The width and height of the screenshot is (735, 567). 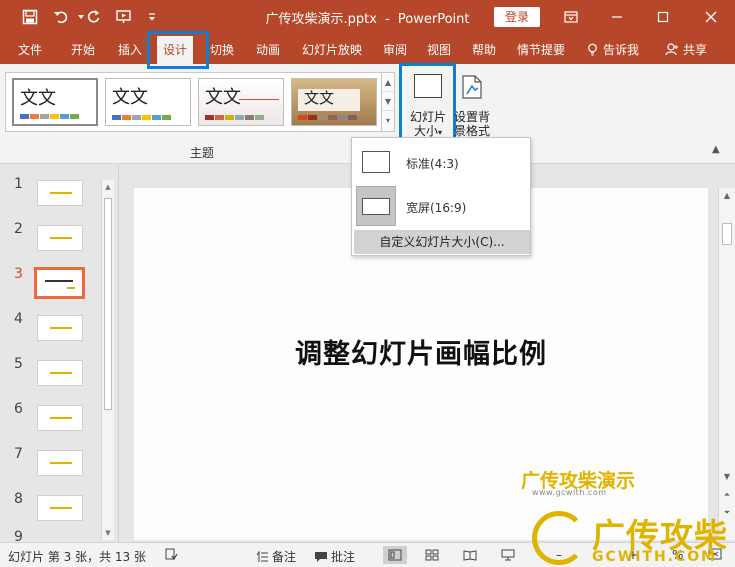 I want to click on widescreen-ratio-icon, so click(x=376, y=206).